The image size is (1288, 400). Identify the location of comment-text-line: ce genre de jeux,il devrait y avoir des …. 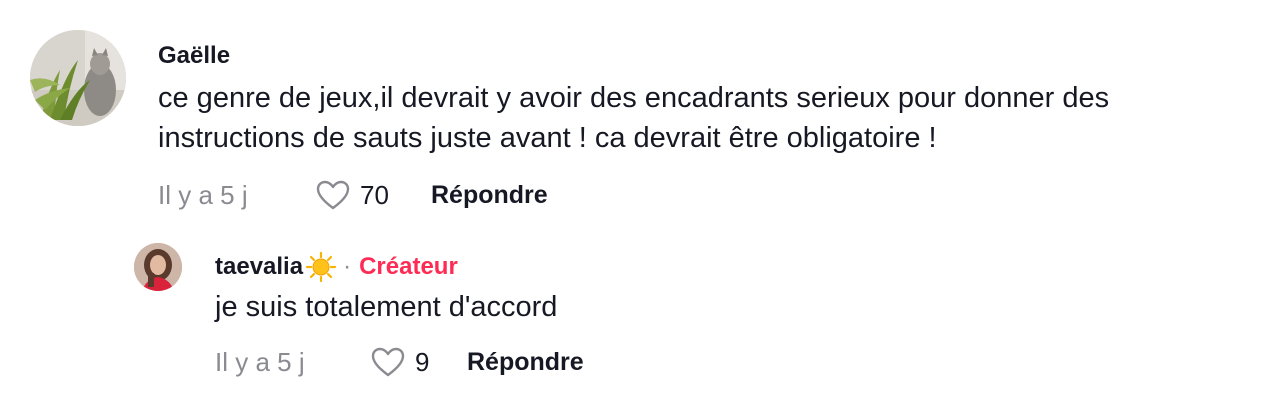
(634, 98).